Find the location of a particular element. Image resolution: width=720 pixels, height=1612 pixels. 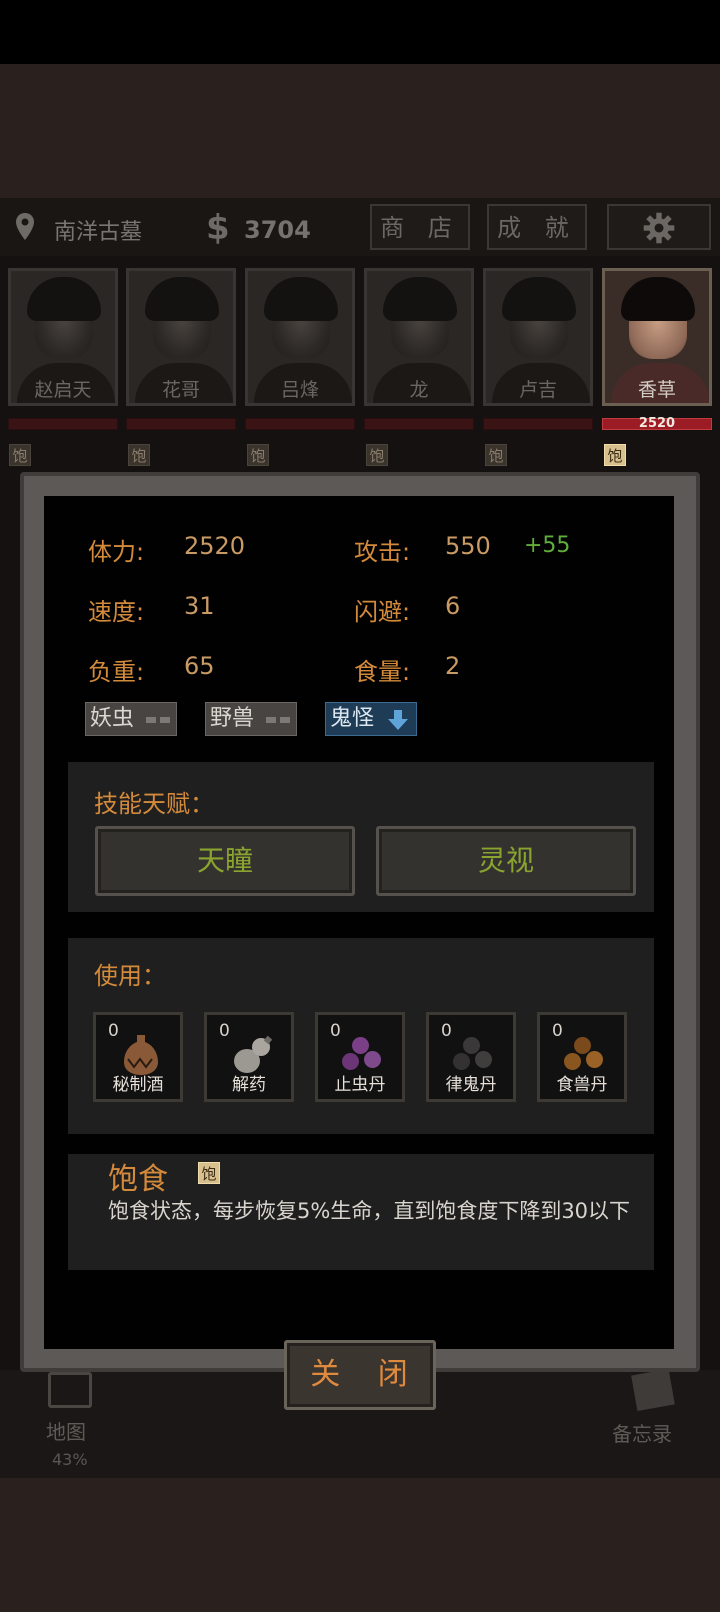

map-progress: 43% is located at coordinates (70, 1459).